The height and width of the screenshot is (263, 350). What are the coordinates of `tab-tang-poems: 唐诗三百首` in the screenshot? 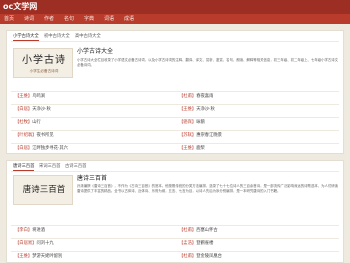 It's located at (24, 167).